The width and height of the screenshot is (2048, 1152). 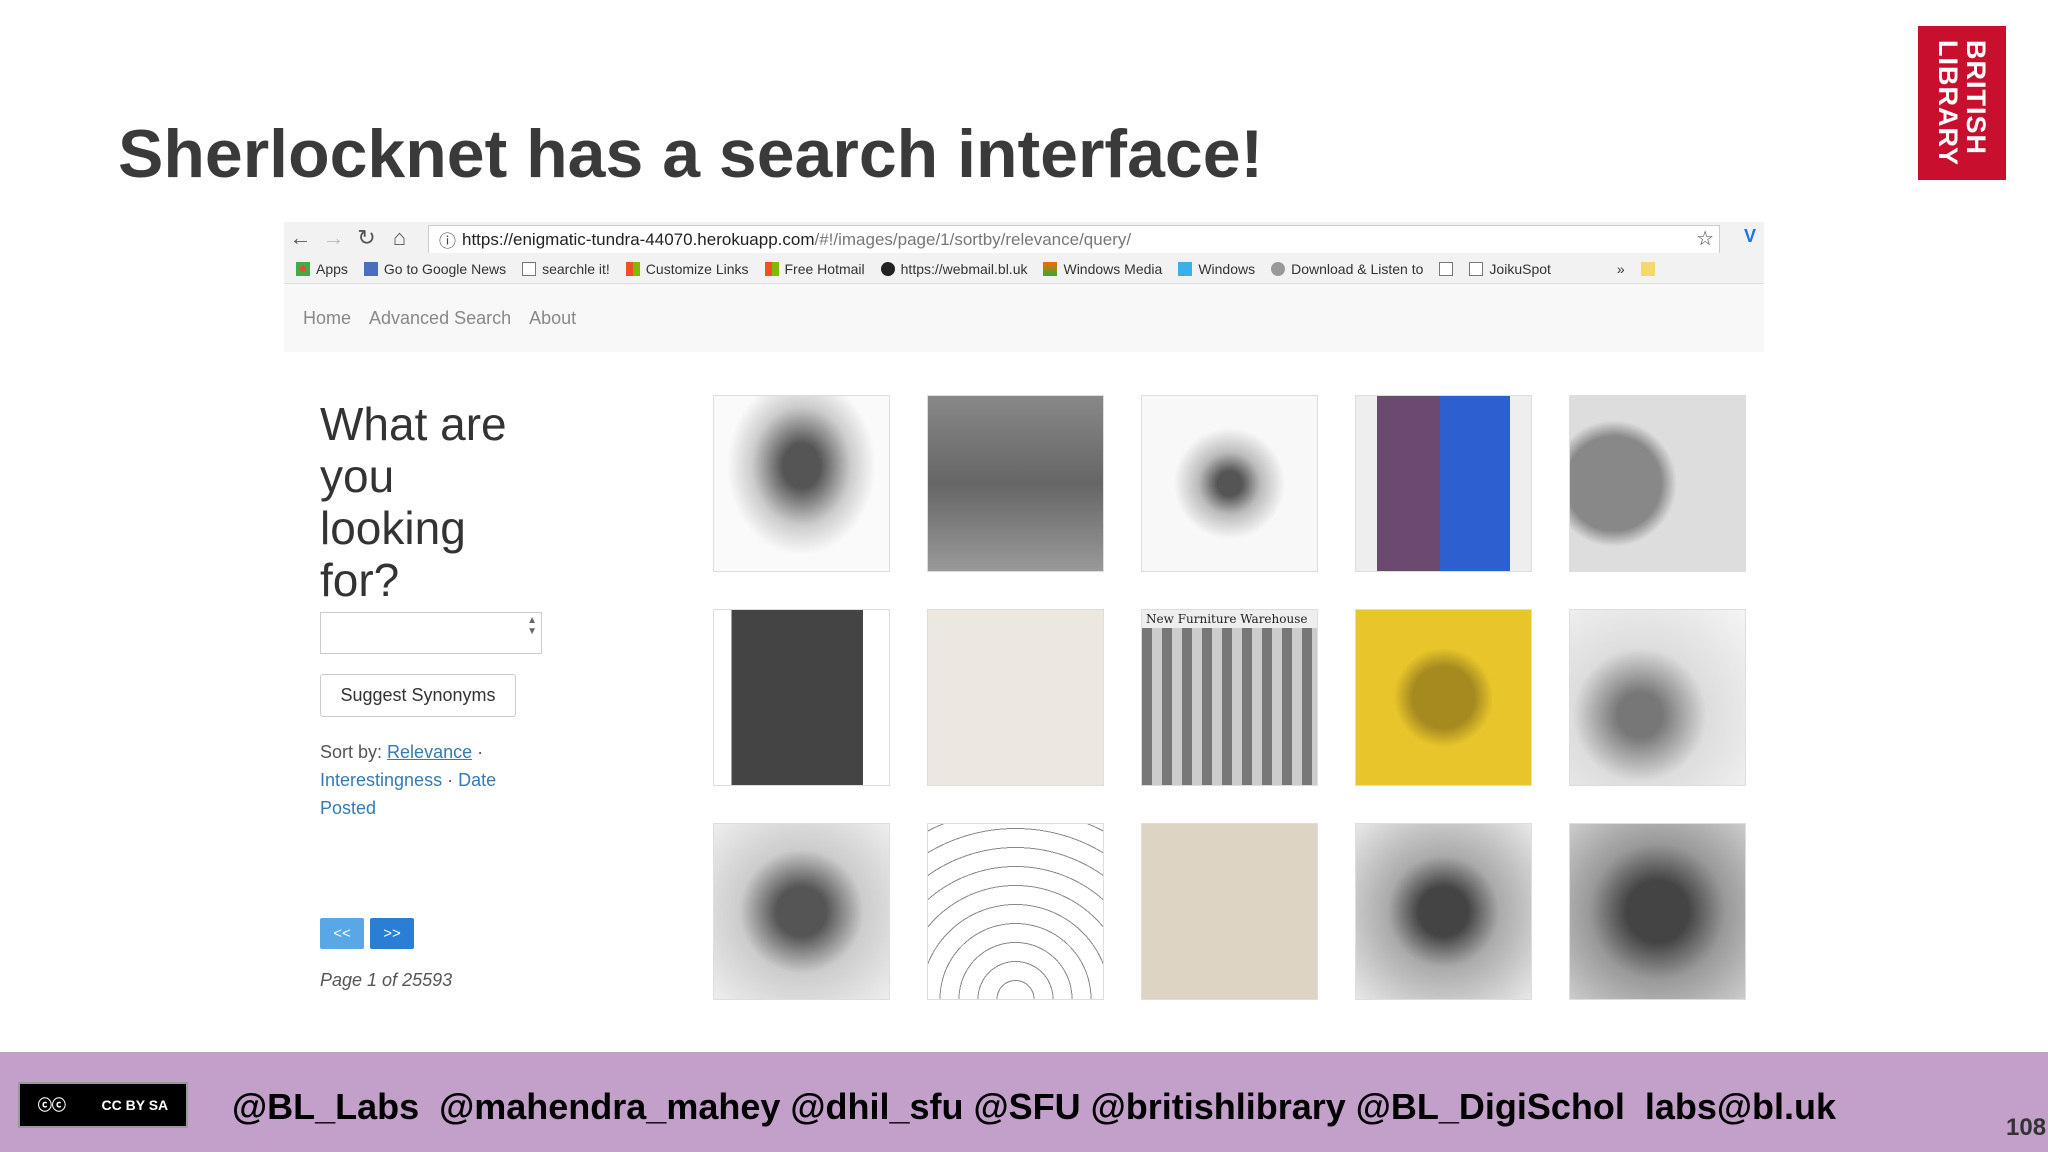 What do you see at coordinates (447, 241) in the screenshot?
I see `info-icon: ⓘ` at bounding box center [447, 241].